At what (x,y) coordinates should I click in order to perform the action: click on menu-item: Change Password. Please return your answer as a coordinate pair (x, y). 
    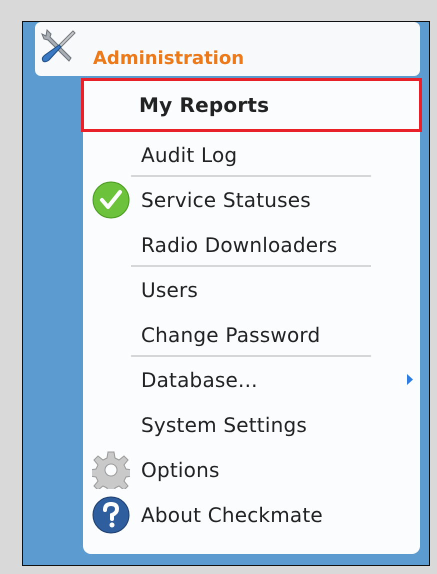
    Looking at the image, I should click on (251, 334).